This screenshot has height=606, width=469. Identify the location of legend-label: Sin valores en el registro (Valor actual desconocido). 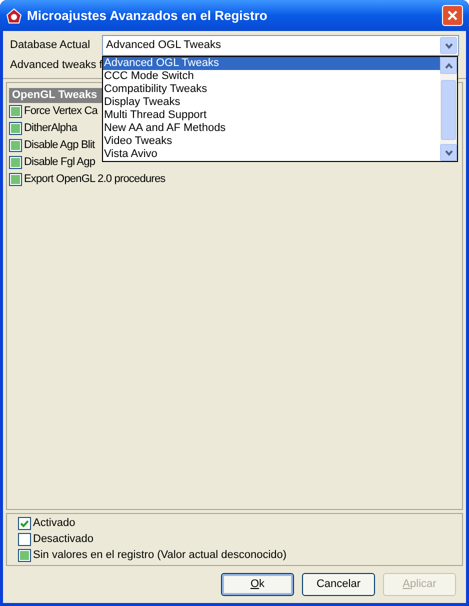
(160, 556).